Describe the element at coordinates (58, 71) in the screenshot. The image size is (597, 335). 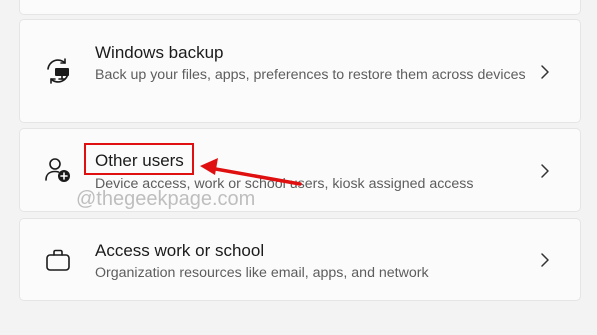
I see `backup-sync-icon` at that location.